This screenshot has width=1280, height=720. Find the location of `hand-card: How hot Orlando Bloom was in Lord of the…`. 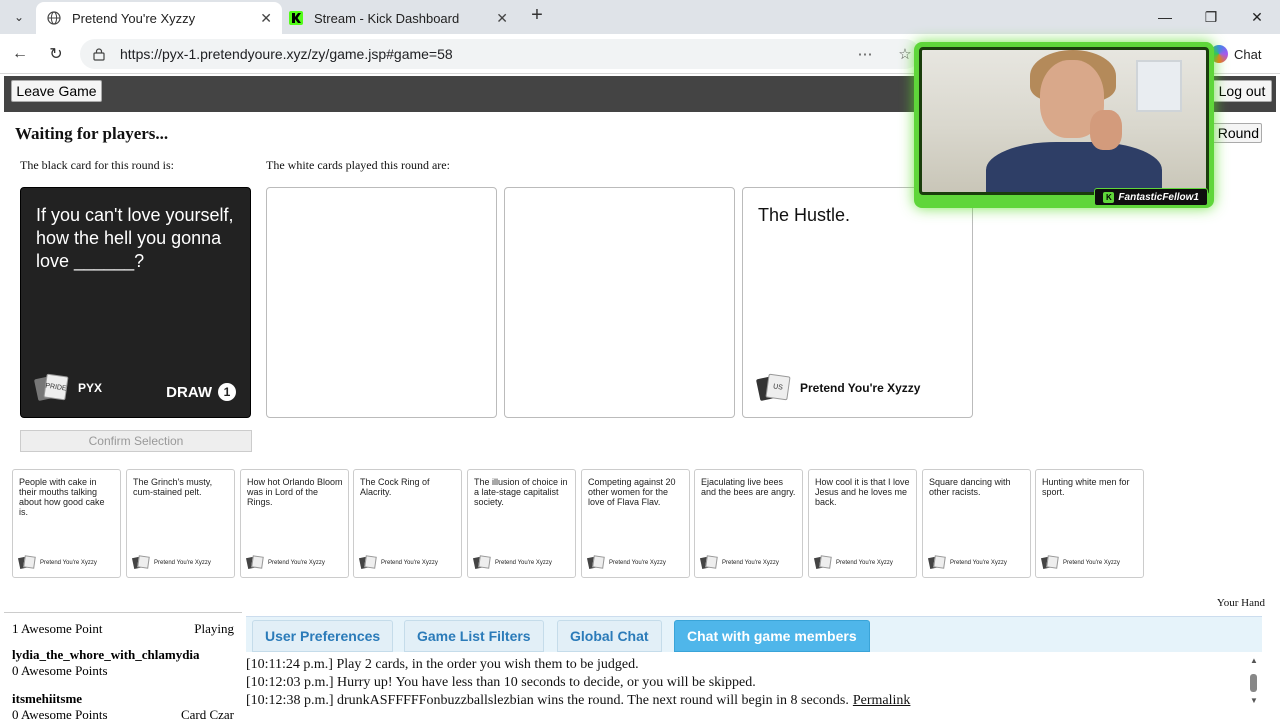

hand-card: How hot Orlando Bloom was in Lord of the… is located at coordinates (294, 523).